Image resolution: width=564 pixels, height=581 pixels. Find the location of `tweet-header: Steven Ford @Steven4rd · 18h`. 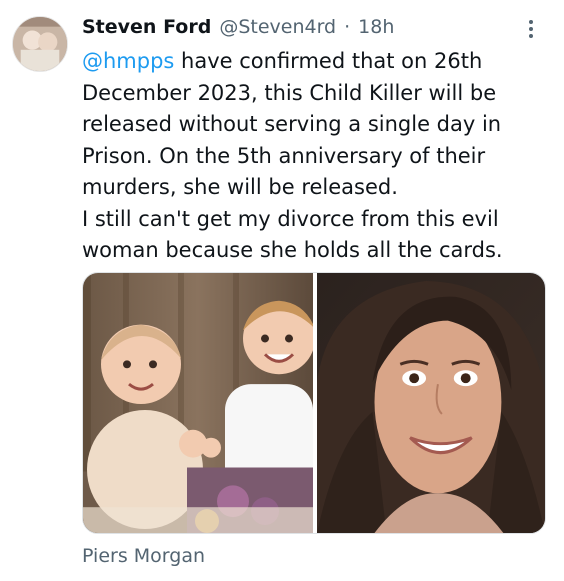

tweet-header: Steven Ford @Steven4rd · 18h is located at coordinates (238, 27).